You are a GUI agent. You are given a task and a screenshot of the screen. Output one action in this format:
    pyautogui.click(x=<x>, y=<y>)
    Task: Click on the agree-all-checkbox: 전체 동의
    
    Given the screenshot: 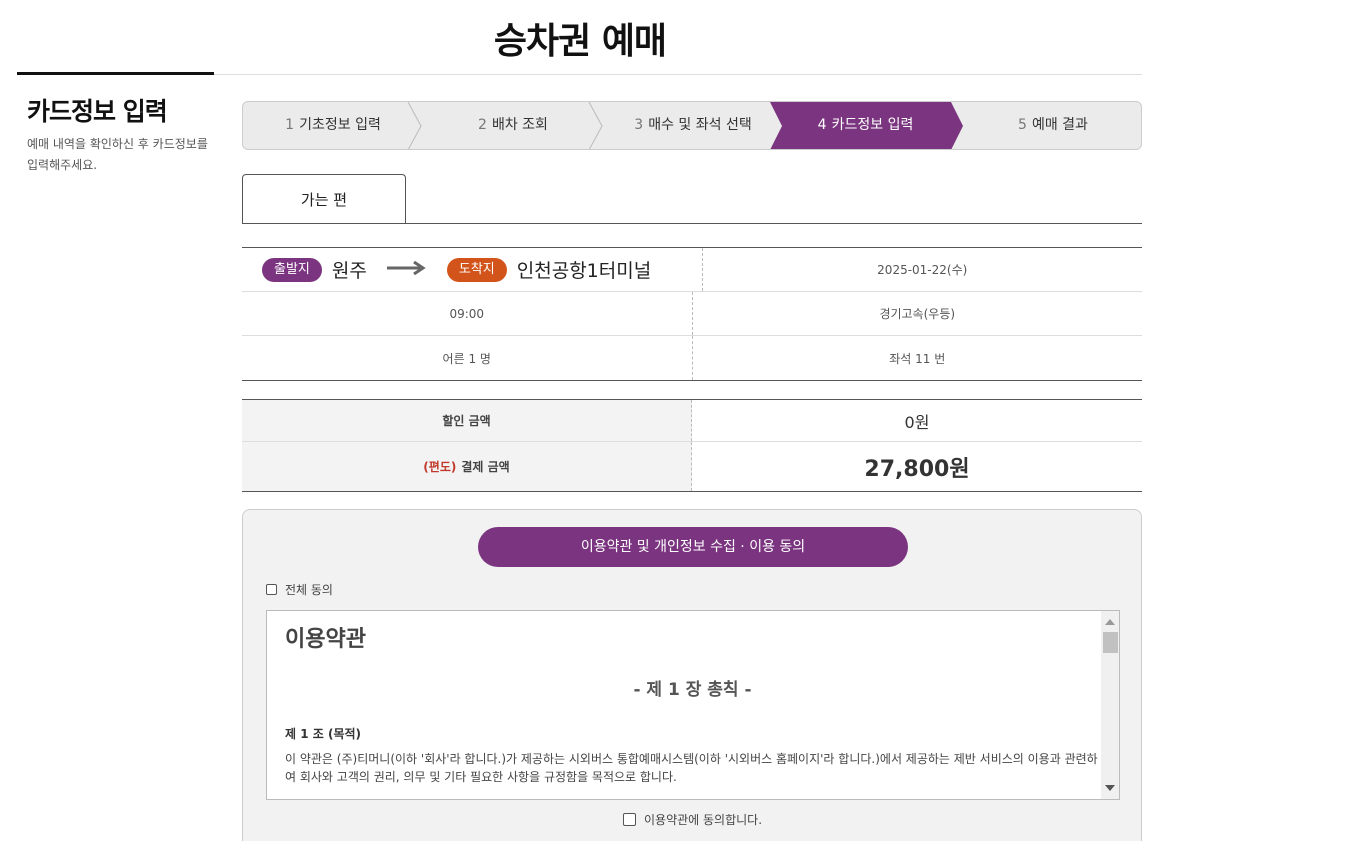 What is the action you would take?
    pyautogui.click(x=299, y=589)
    